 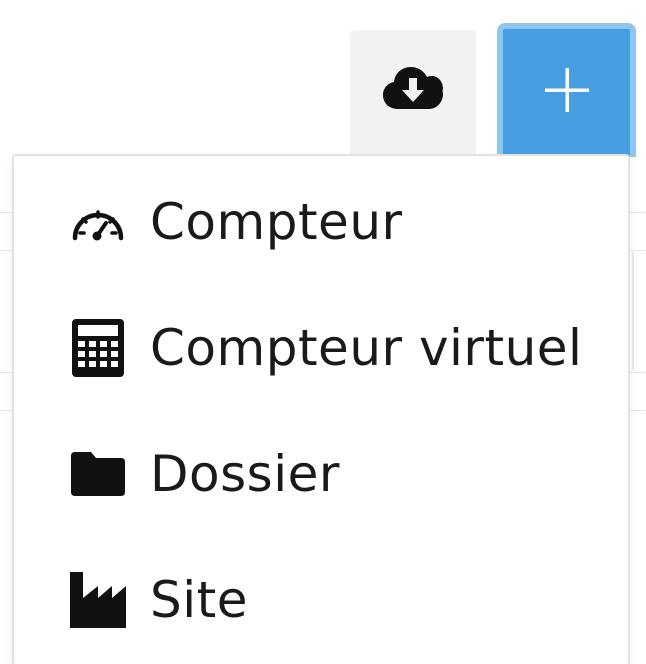 What do you see at coordinates (633, 311) in the screenshot?
I see `background-scrollbar` at bounding box center [633, 311].